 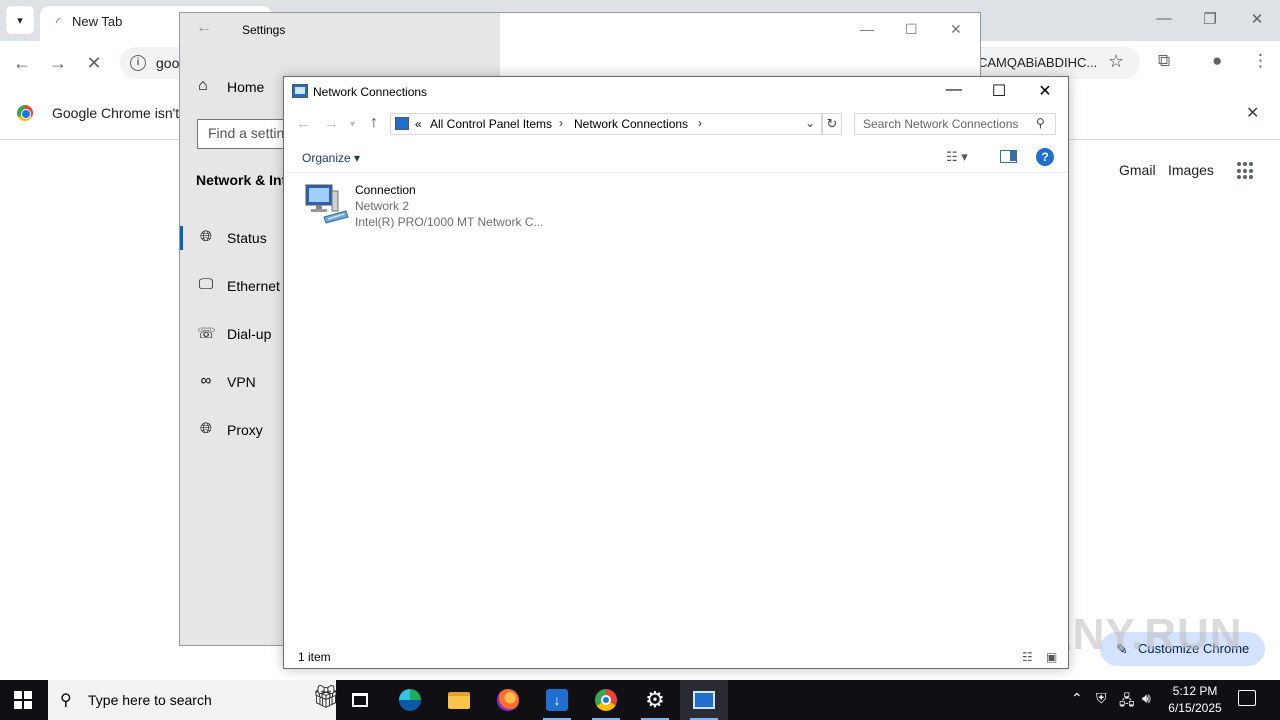 I want to click on taskbar-settings: ⚙, so click(x=655, y=700).